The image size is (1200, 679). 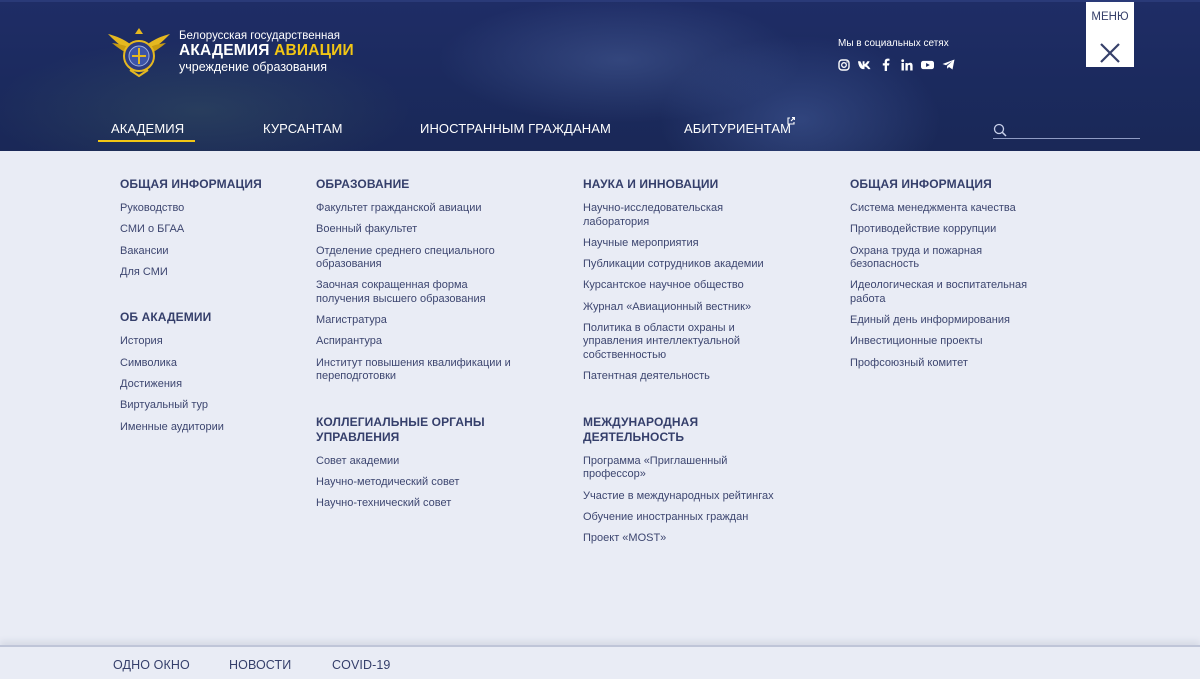 What do you see at coordinates (843, 64) in the screenshot?
I see `instagram-icon` at bounding box center [843, 64].